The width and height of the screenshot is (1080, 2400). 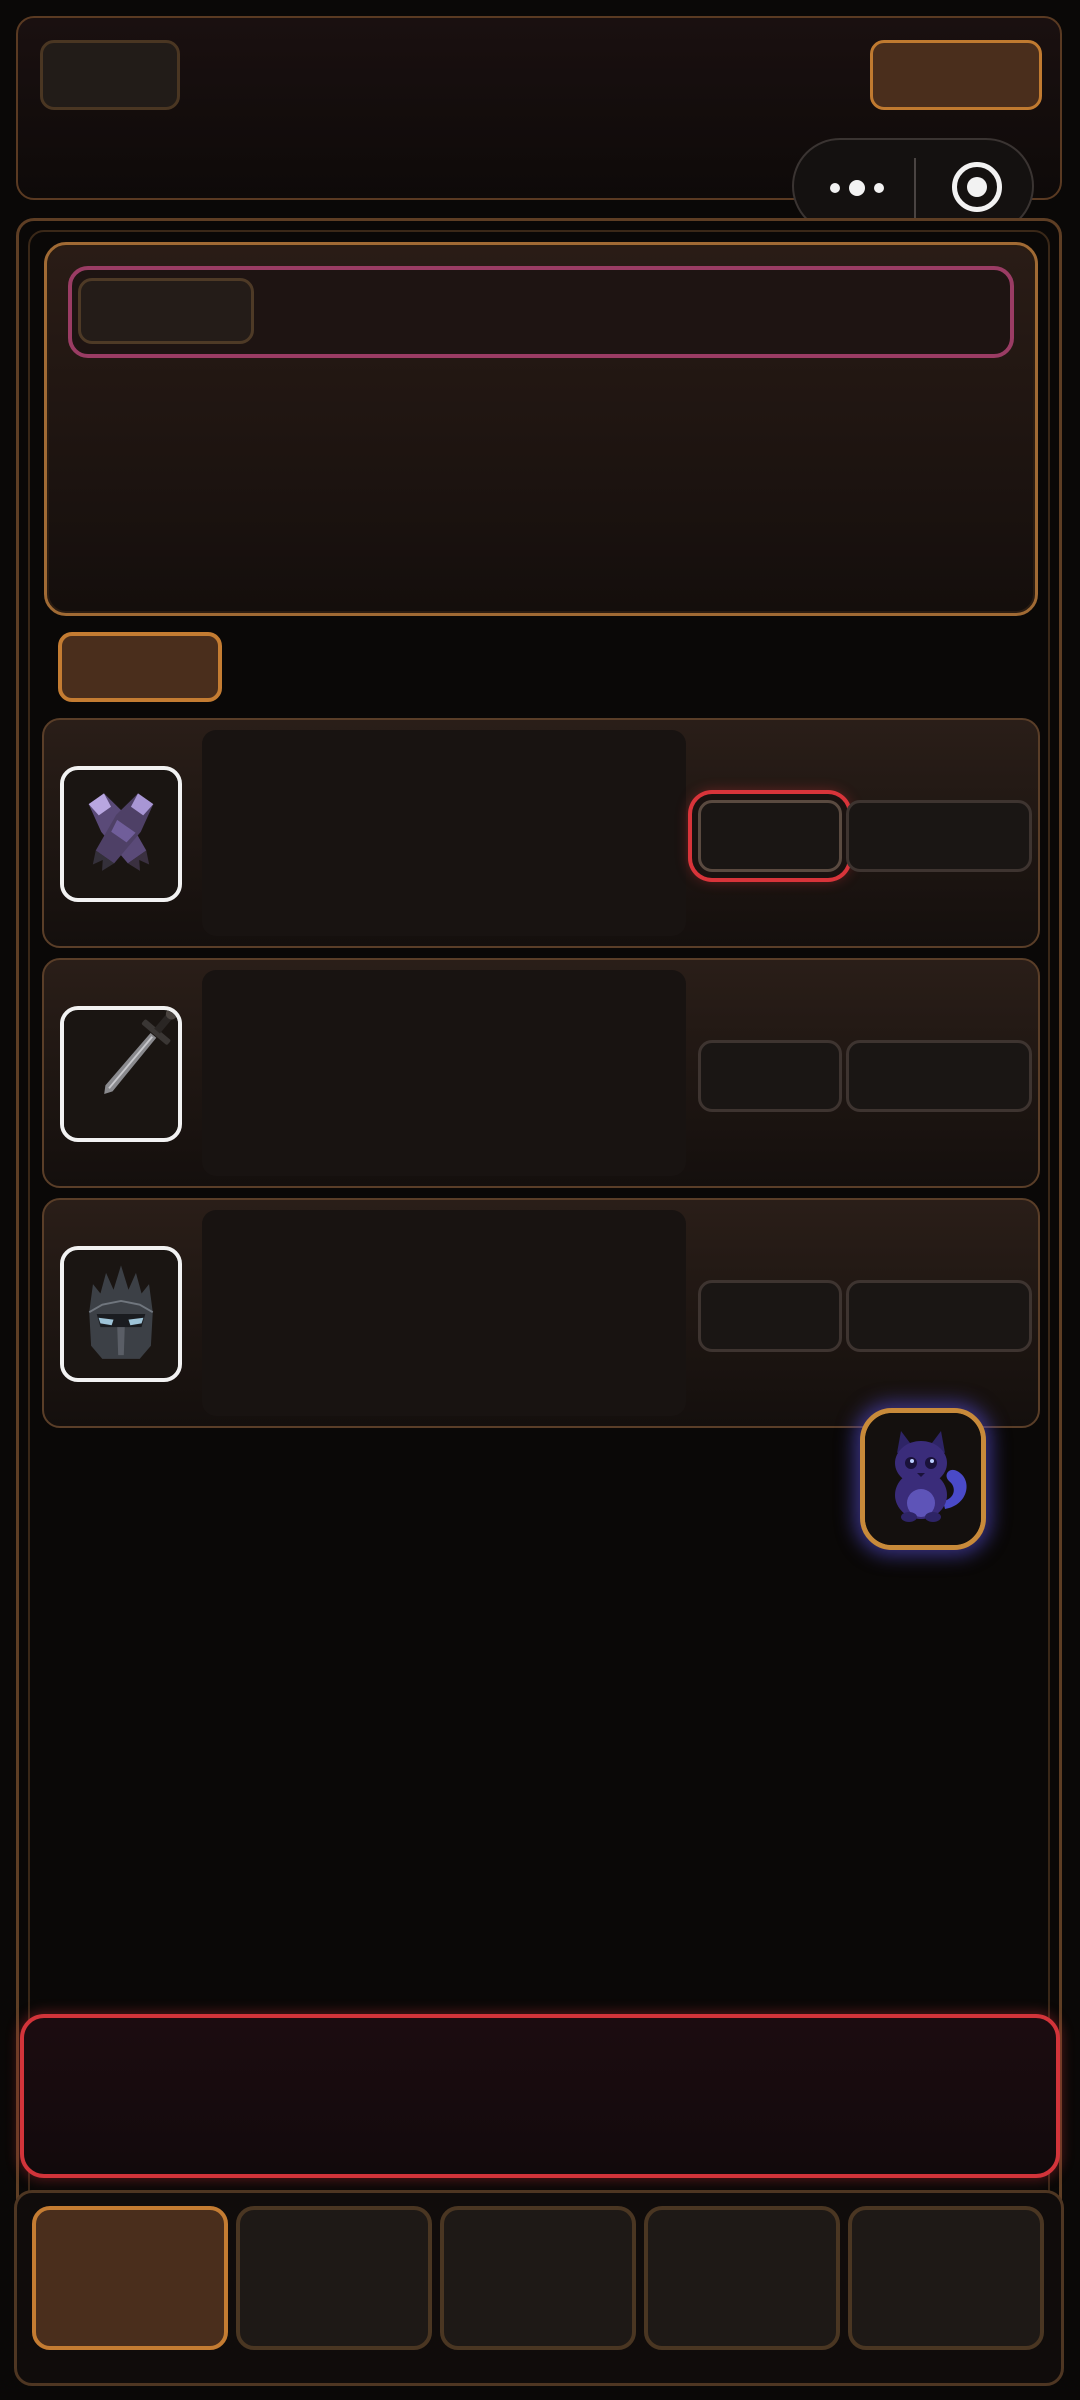 What do you see at coordinates (540, 2096) in the screenshot?
I see `alert-banner` at bounding box center [540, 2096].